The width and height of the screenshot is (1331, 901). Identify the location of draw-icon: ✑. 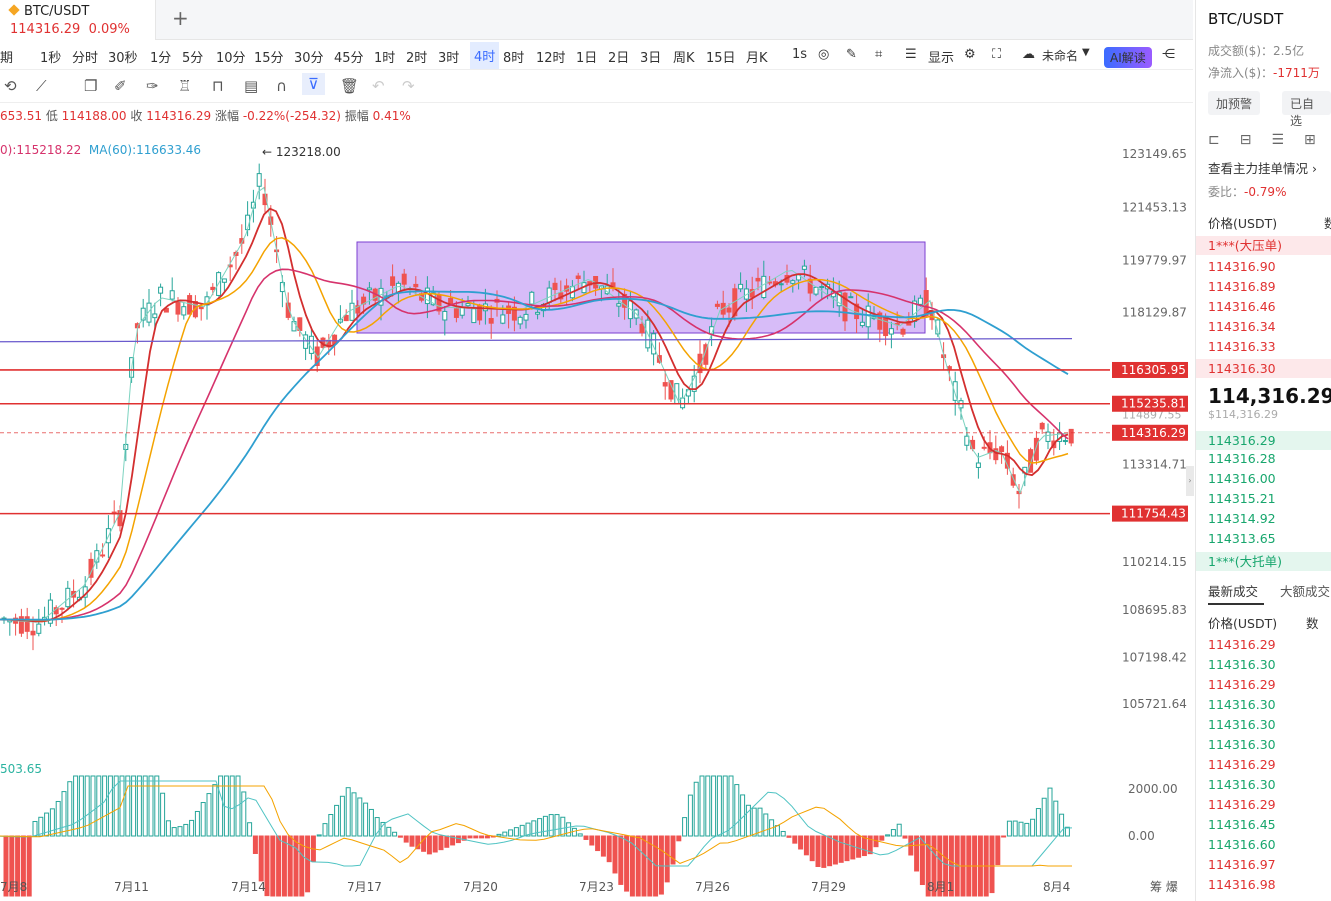
(152, 86).